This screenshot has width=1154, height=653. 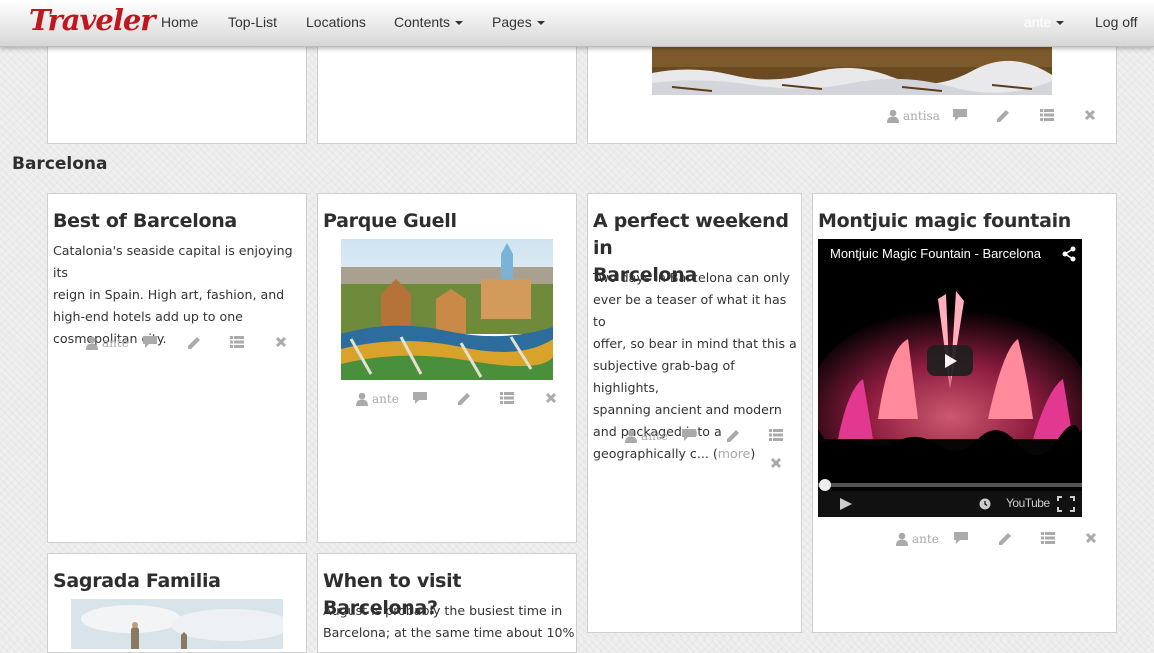 What do you see at coordinates (148, 316) in the screenshot?
I see `text-line: high-end hotels add up to one` at bounding box center [148, 316].